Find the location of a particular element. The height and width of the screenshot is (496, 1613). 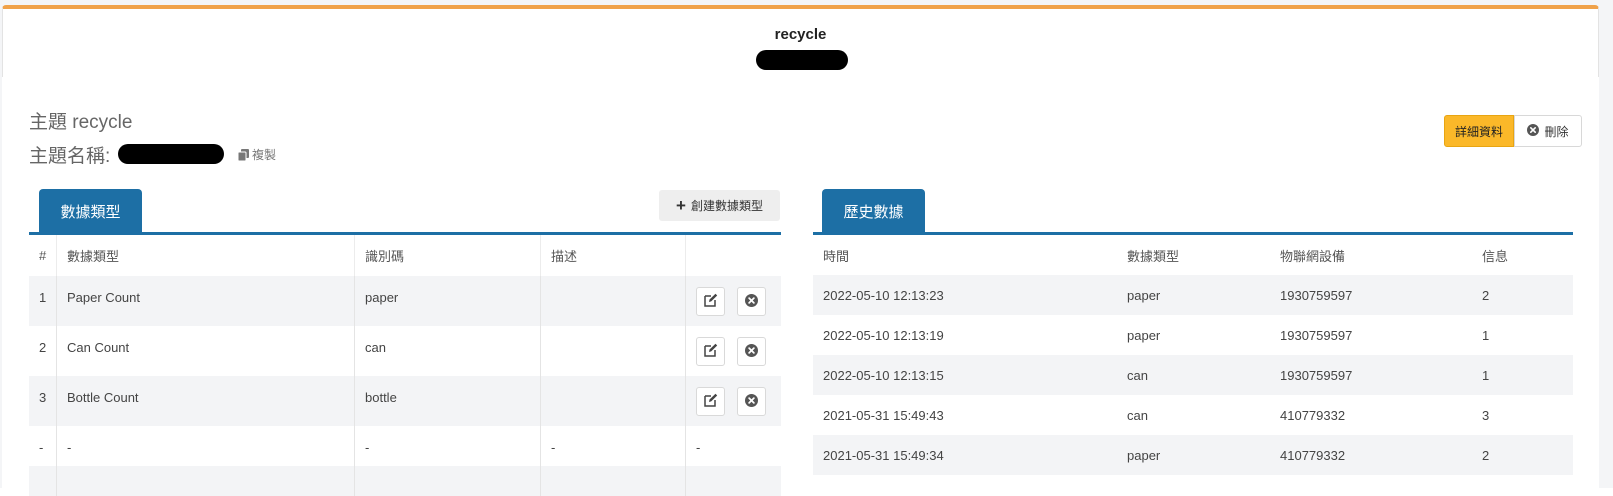

create-data-type-button: + 創建數據類型 is located at coordinates (719, 205).